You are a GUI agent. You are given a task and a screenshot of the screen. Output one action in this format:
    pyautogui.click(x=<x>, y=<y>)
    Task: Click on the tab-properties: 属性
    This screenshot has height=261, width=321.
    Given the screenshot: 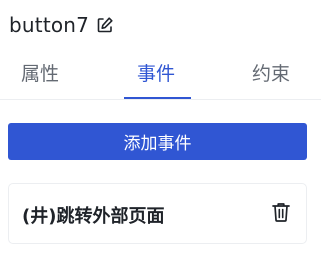 What is the action you would take?
    pyautogui.click(x=40, y=72)
    